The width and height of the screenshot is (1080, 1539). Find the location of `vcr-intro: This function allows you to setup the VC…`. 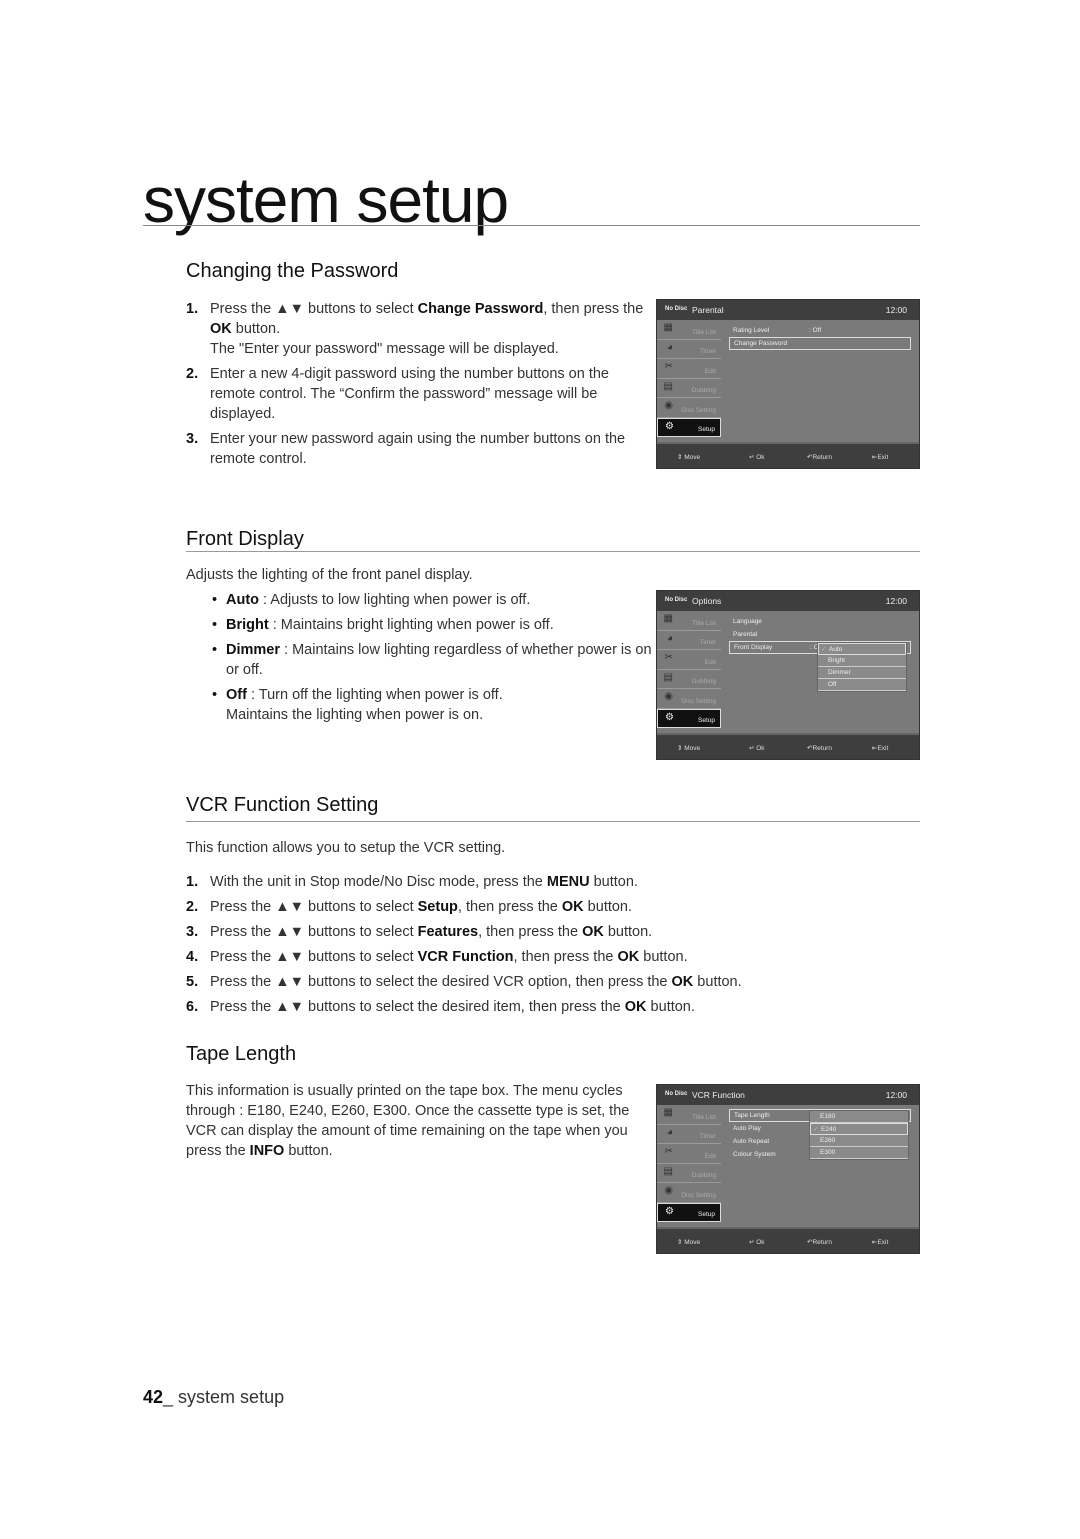

vcr-intro: This function allows you to setup the VC… is located at coordinates (346, 848).